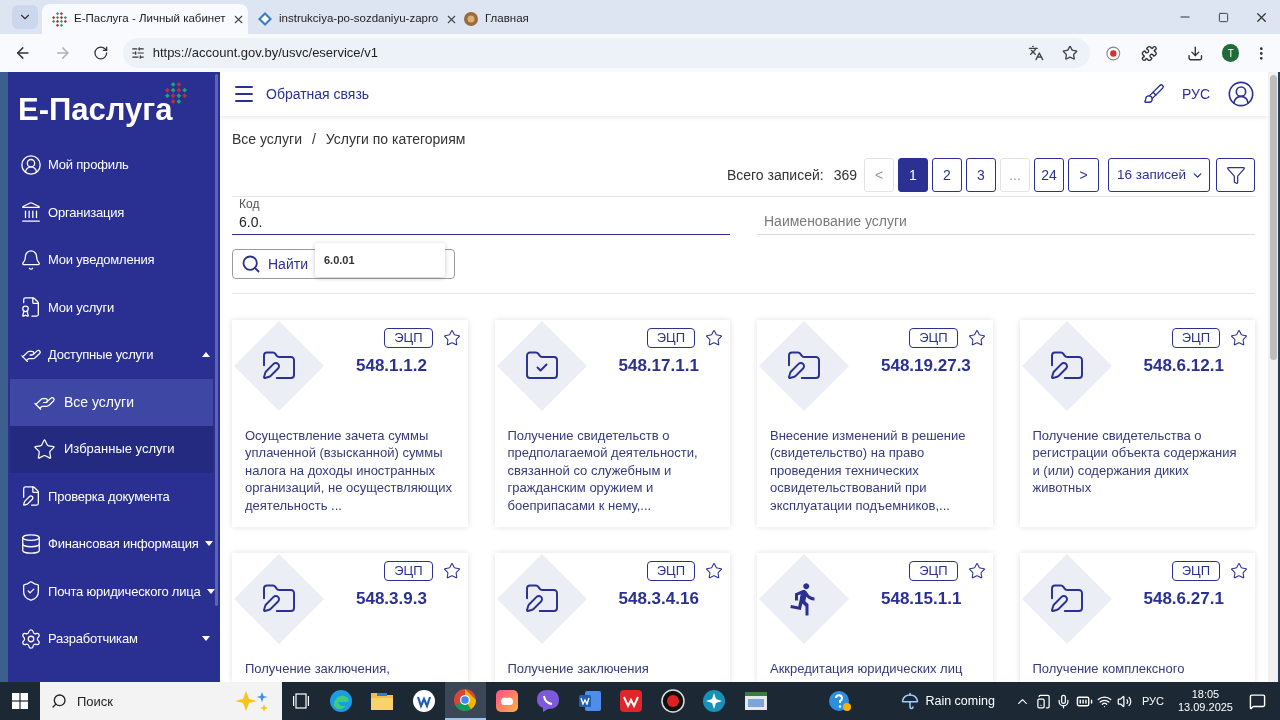 Image resolution: width=1280 pixels, height=720 pixels. Describe the element at coordinates (111, 212) in the screenshot. I see `sidebar-item: Организация` at that location.